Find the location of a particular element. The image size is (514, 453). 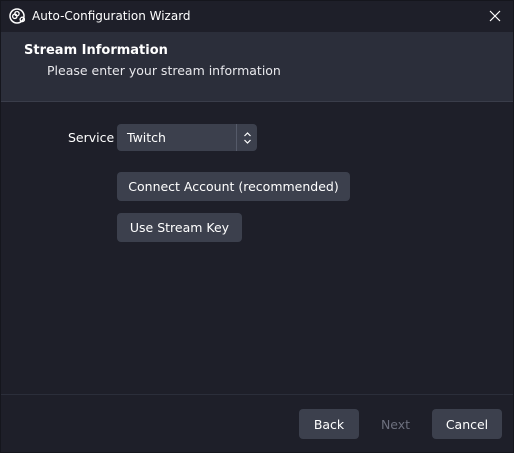

obs-logo-icon is located at coordinates (17, 16).